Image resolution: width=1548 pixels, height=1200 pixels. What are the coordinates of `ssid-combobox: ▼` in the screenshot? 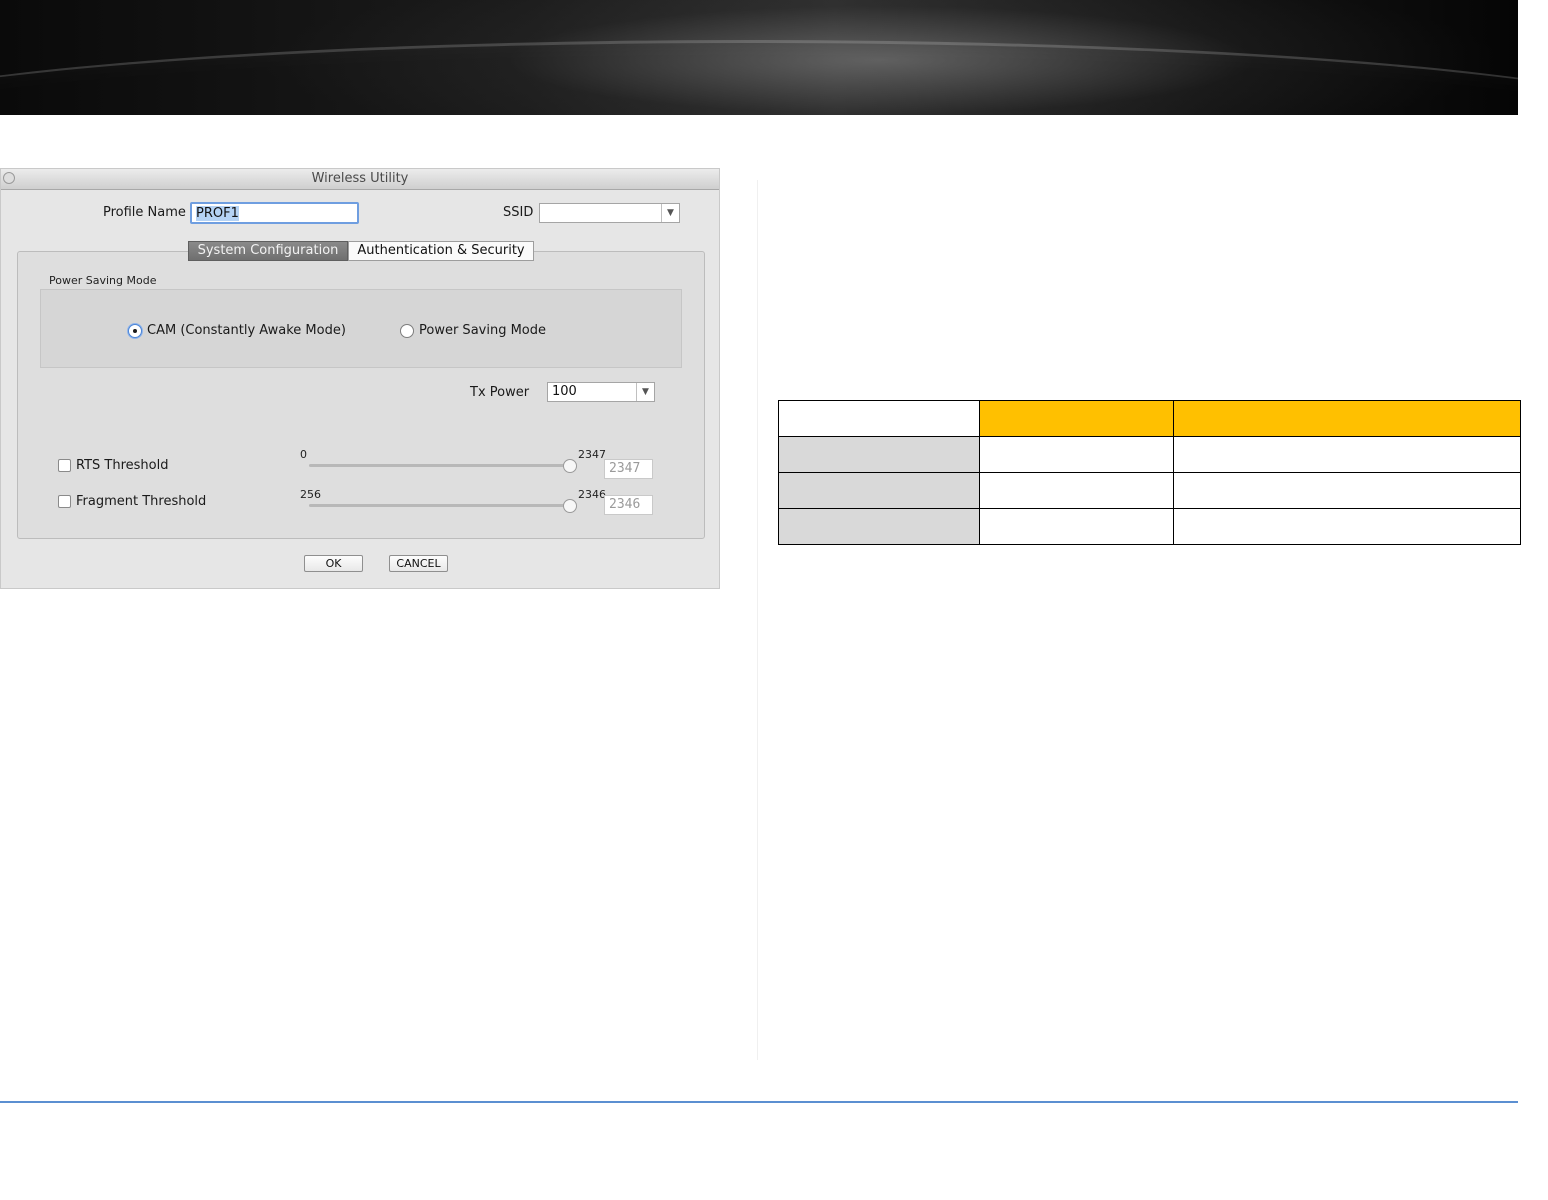 It's located at (609, 213).